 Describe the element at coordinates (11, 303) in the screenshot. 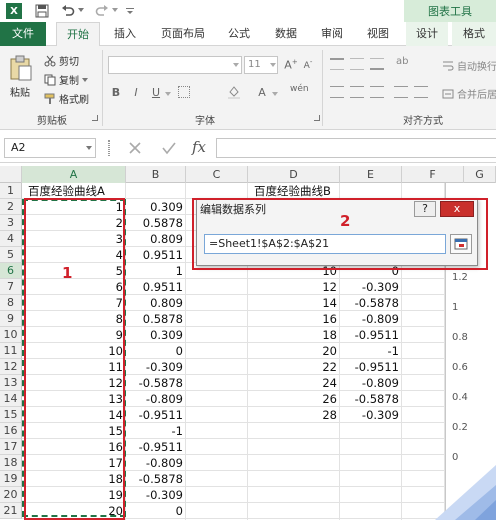

I see `row-header: 8` at that location.